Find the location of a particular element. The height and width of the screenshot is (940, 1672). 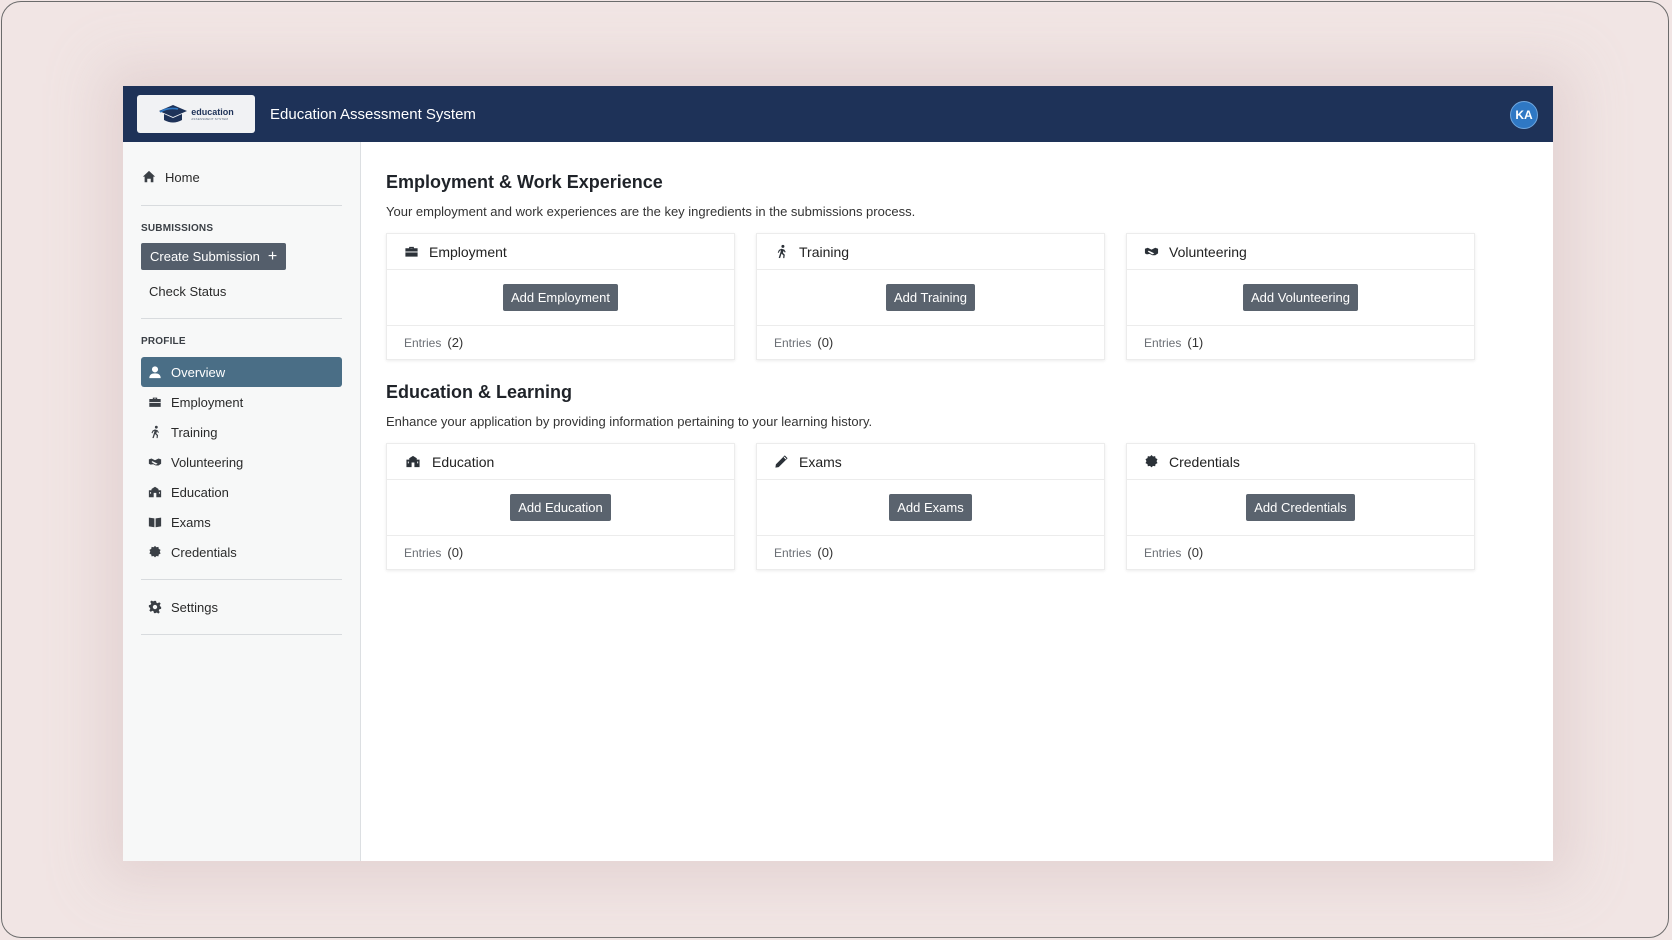

add-exams-button: Add Exams is located at coordinates (930, 507).